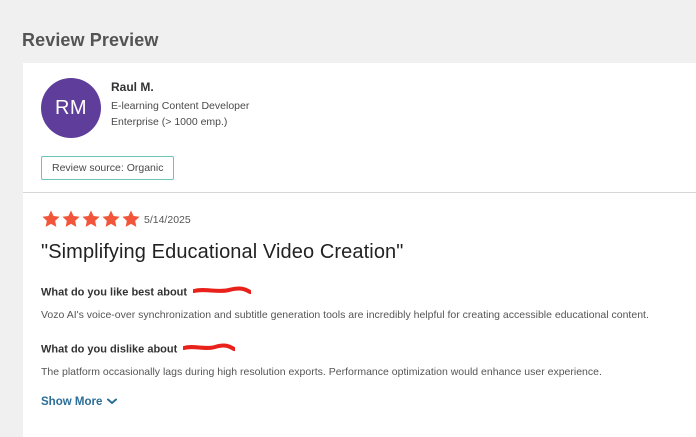 The width and height of the screenshot is (696, 437). I want to click on show-more-label: Show More, so click(72, 402).